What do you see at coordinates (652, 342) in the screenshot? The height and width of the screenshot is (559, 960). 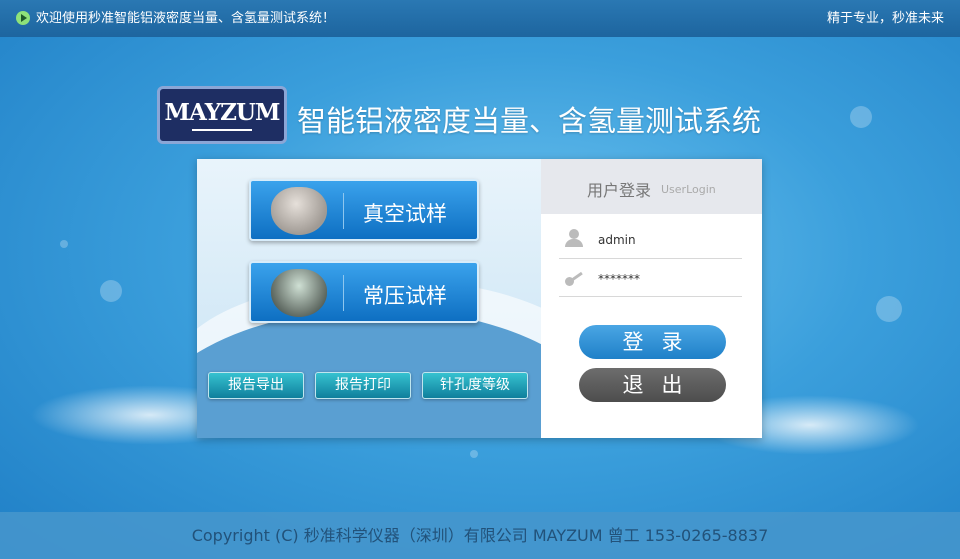 I see `login-button: 登录` at bounding box center [652, 342].